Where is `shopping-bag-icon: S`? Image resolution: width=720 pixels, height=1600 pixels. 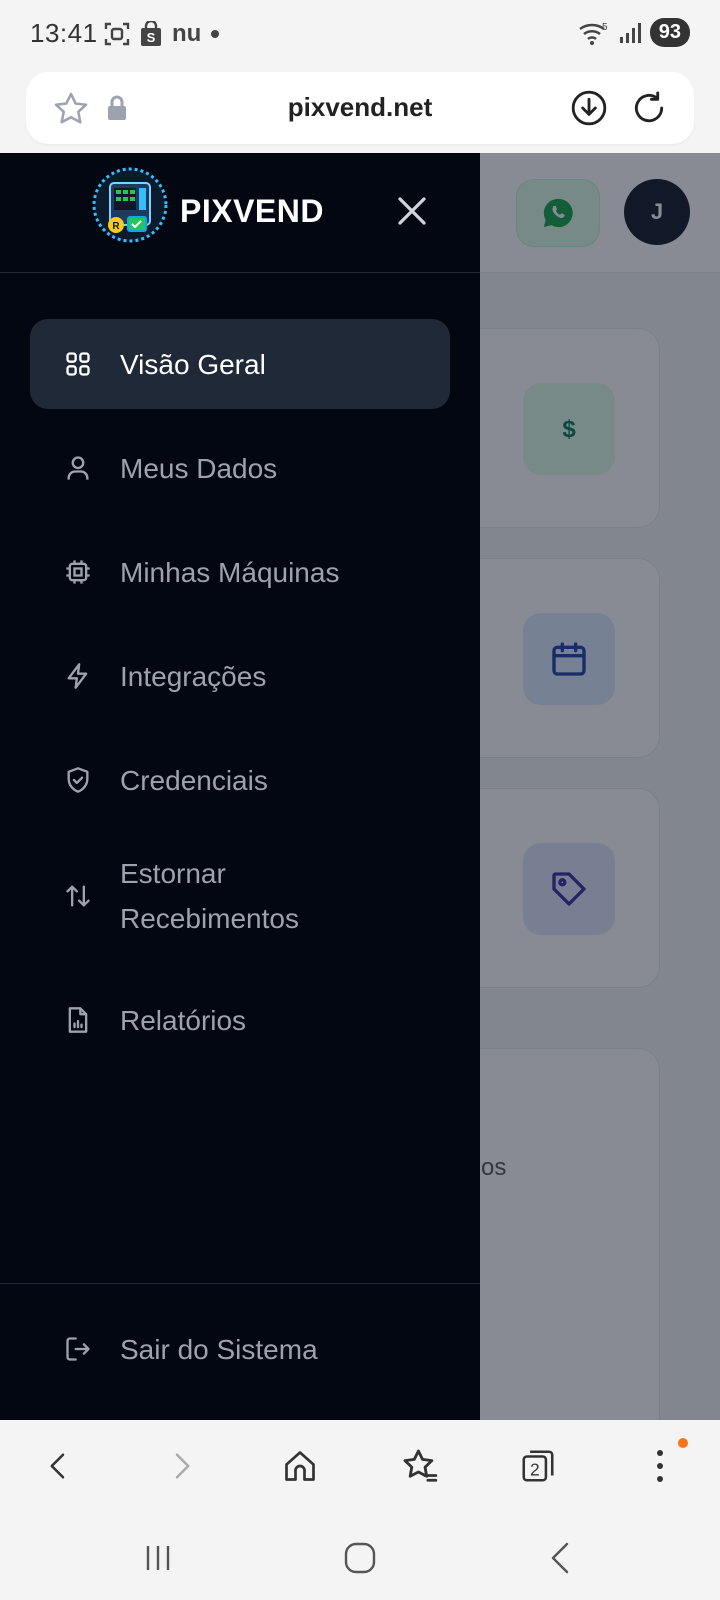 shopping-bag-icon: S is located at coordinates (151, 33).